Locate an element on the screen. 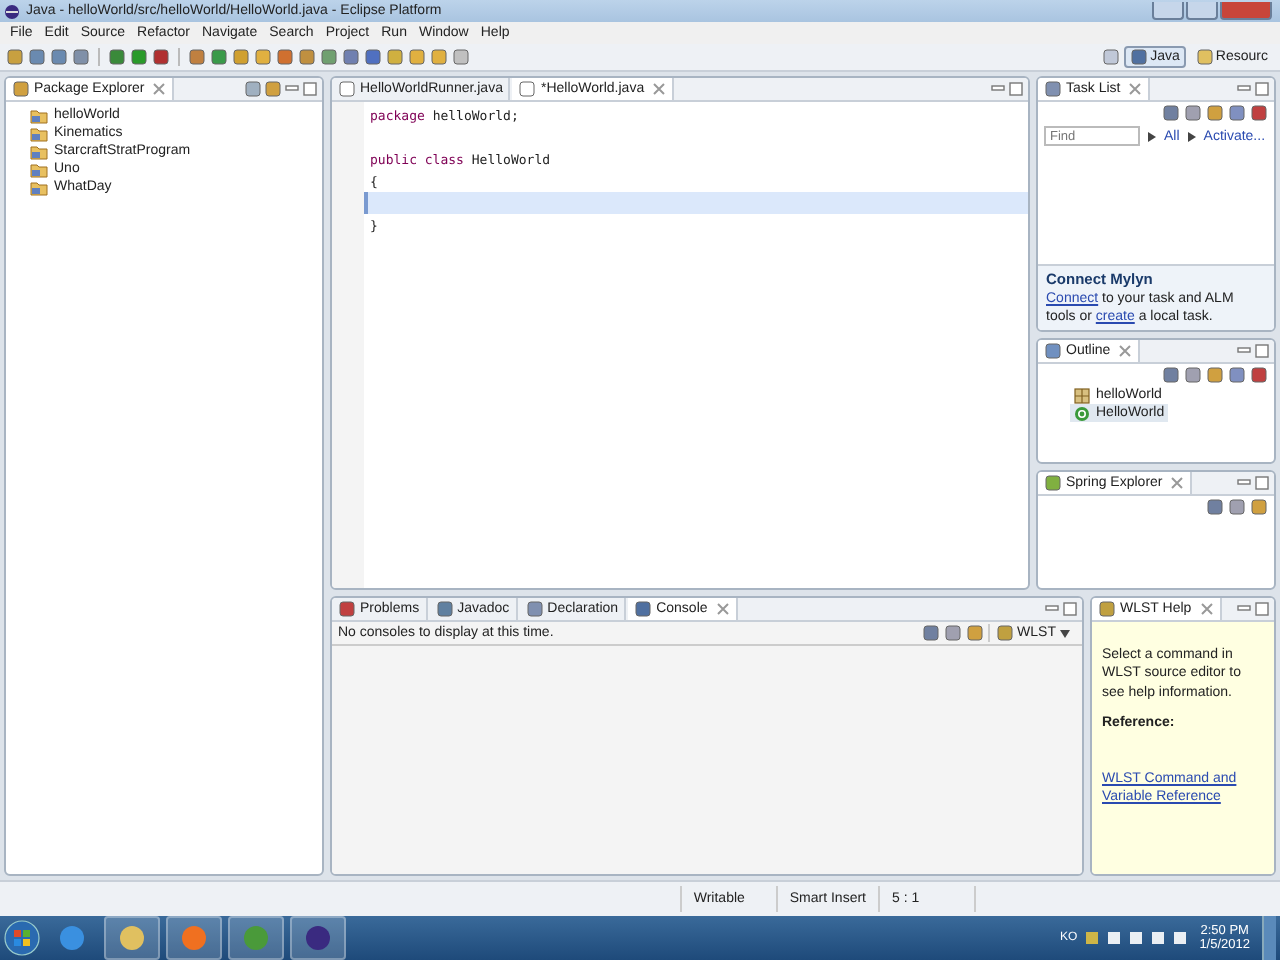  class-icon is located at coordinates (1082, 413).